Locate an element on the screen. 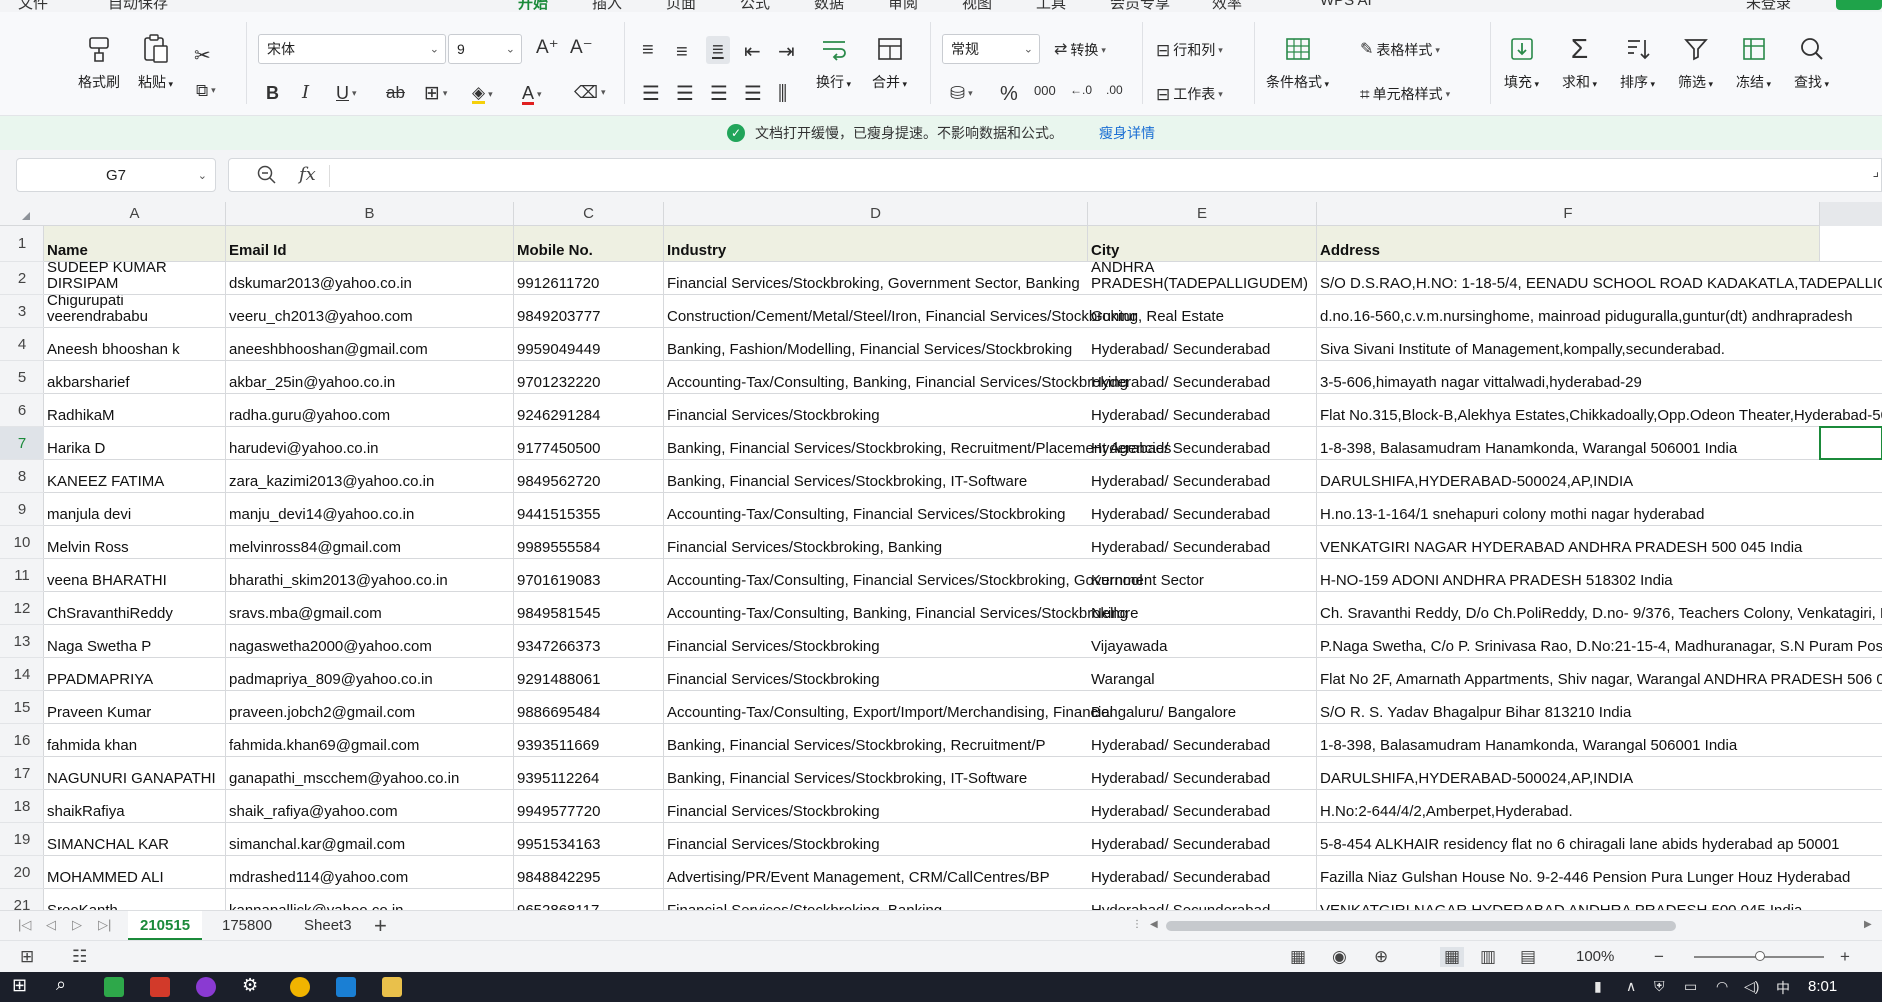 The width and height of the screenshot is (1882, 1002). row-header: 17 is located at coordinates (22, 773).